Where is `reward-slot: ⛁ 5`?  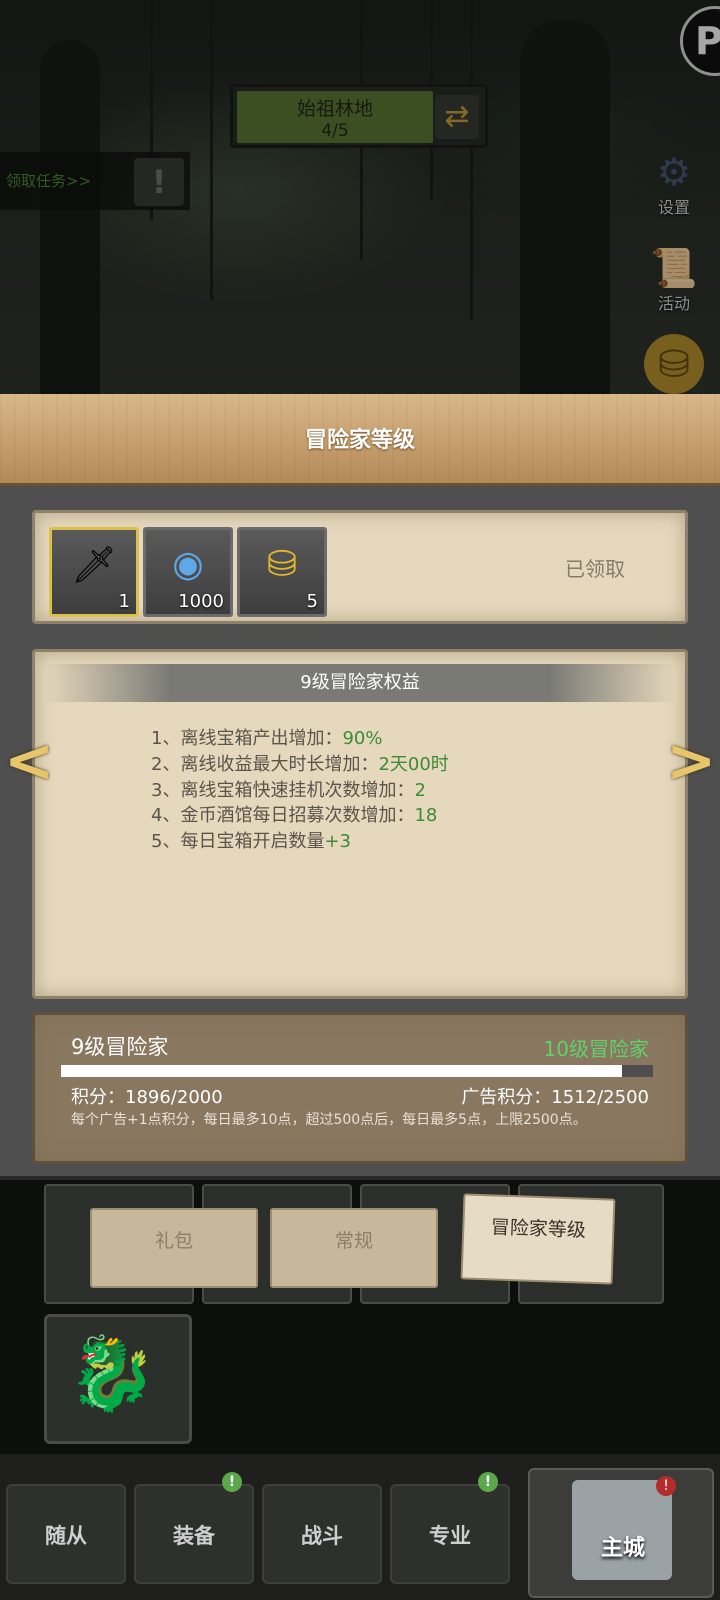
reward-slot: ⛁ 5 is located at coordinates (282, 572).